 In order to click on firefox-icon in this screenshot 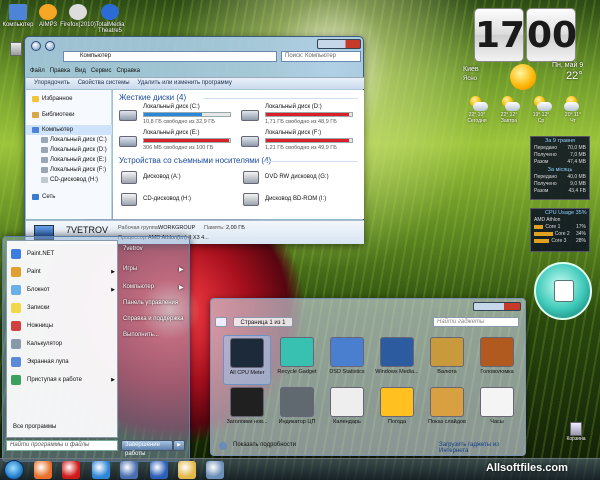, I will do `click(43, 470)`.